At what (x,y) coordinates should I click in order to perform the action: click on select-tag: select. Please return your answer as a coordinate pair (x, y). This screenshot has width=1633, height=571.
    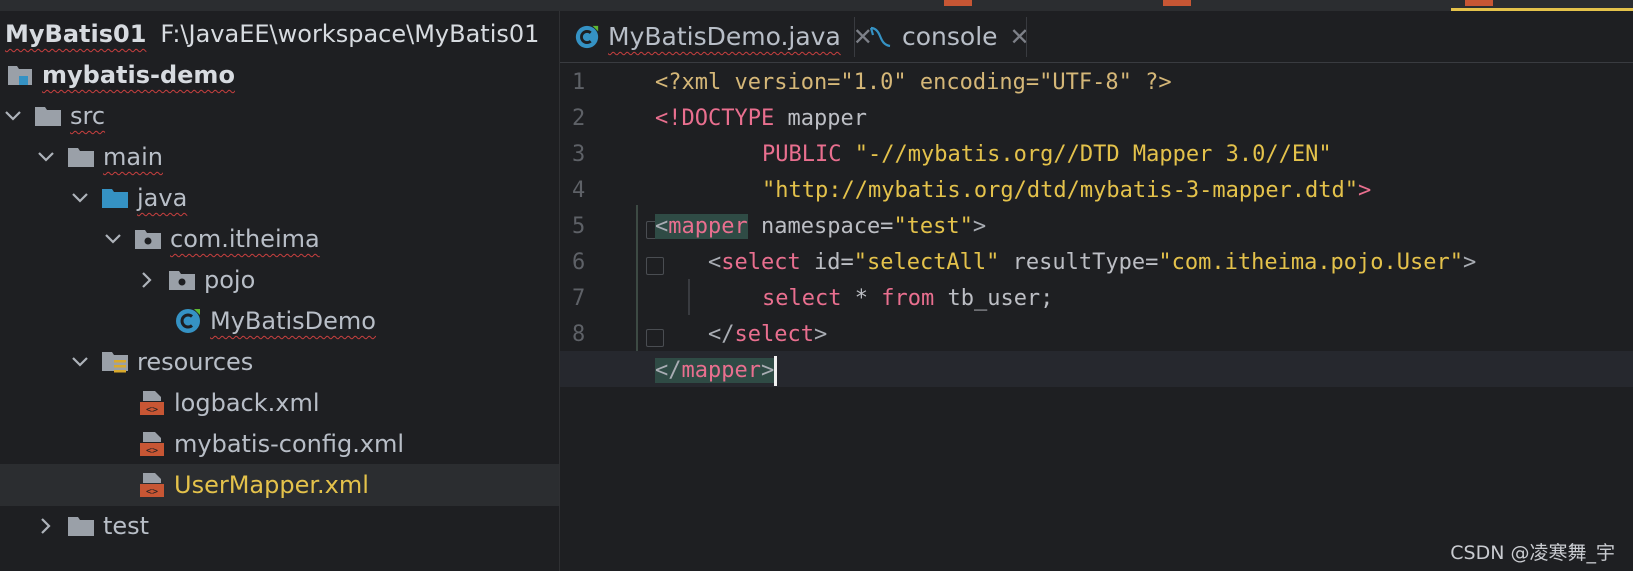
    Looking at the image, I should click on (761, 262).